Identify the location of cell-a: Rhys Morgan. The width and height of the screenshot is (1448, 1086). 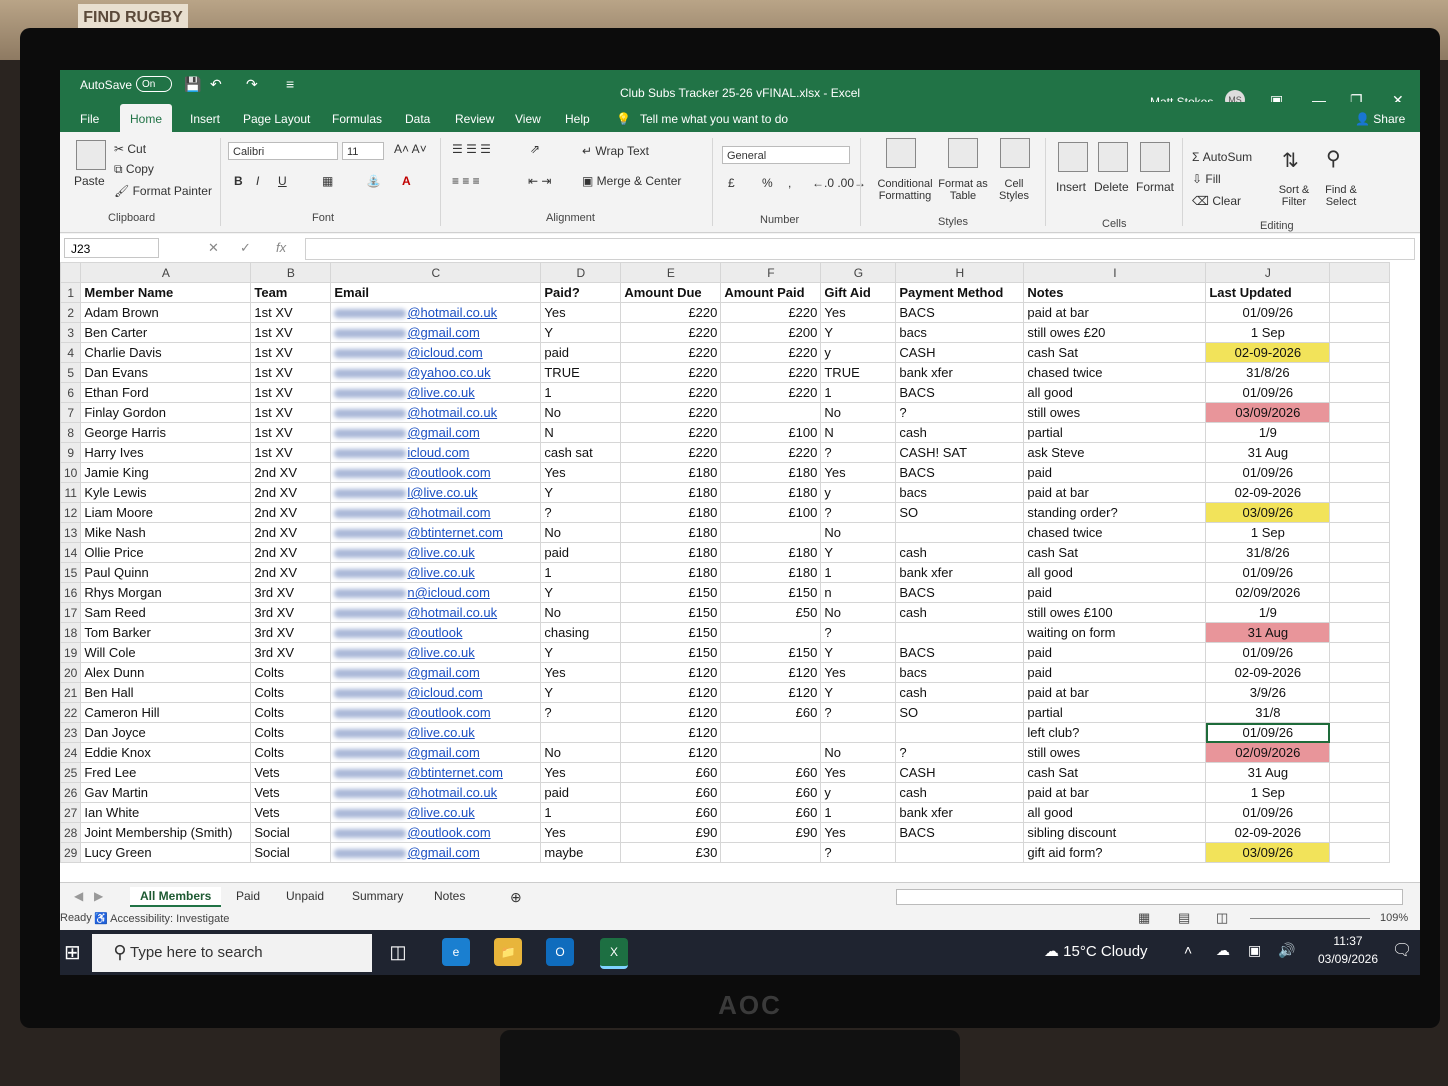
(166, 592).